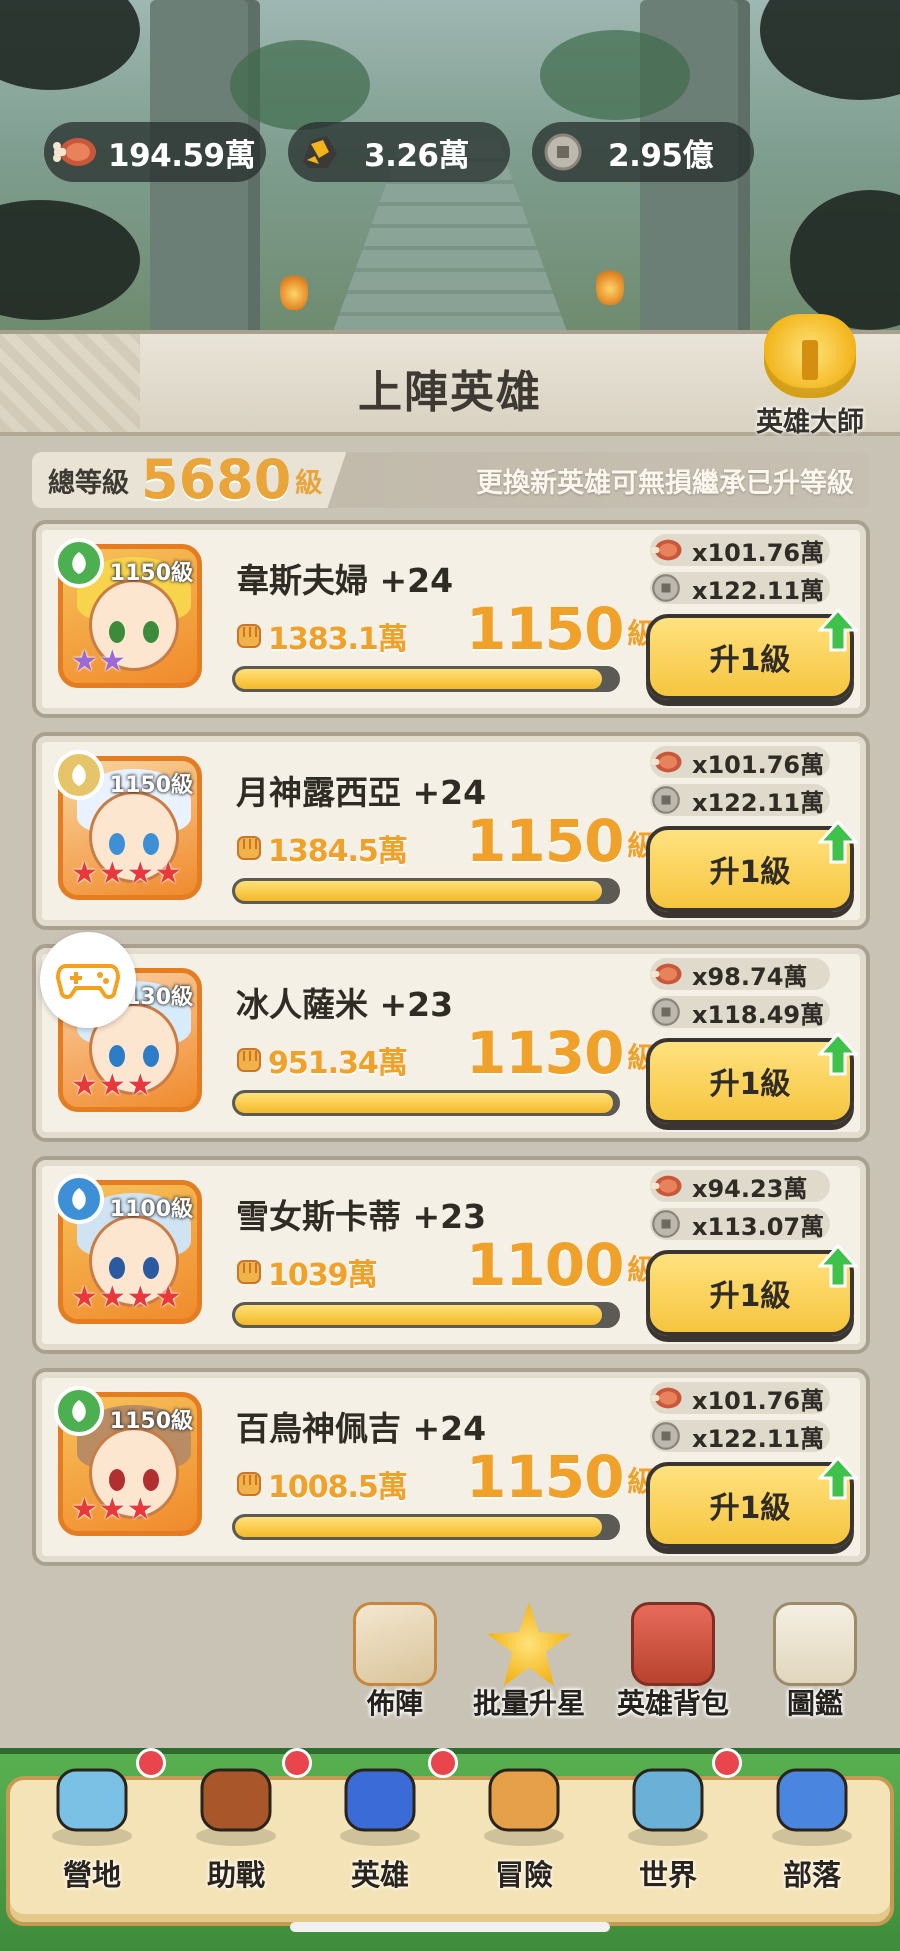 This screenshot has width=900, height=1951. What do you see at coordinates (380, 1831) in the screenshot?
I see `nav-item-helmet: 英雄` at bounding box center [380, 1831].